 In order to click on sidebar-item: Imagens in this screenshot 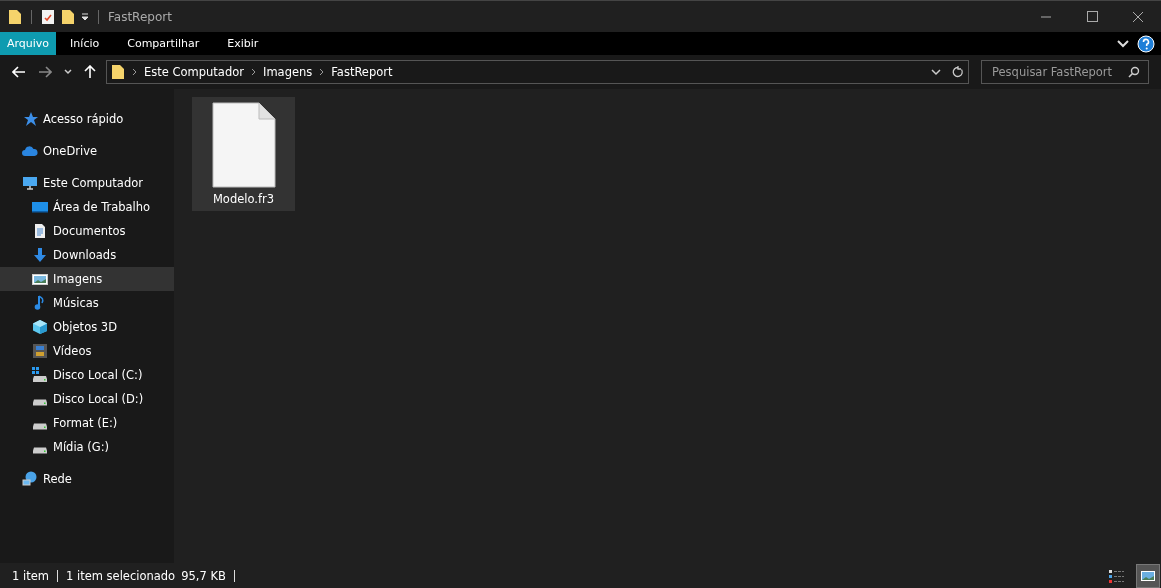, I will do `click(87, 279)`.